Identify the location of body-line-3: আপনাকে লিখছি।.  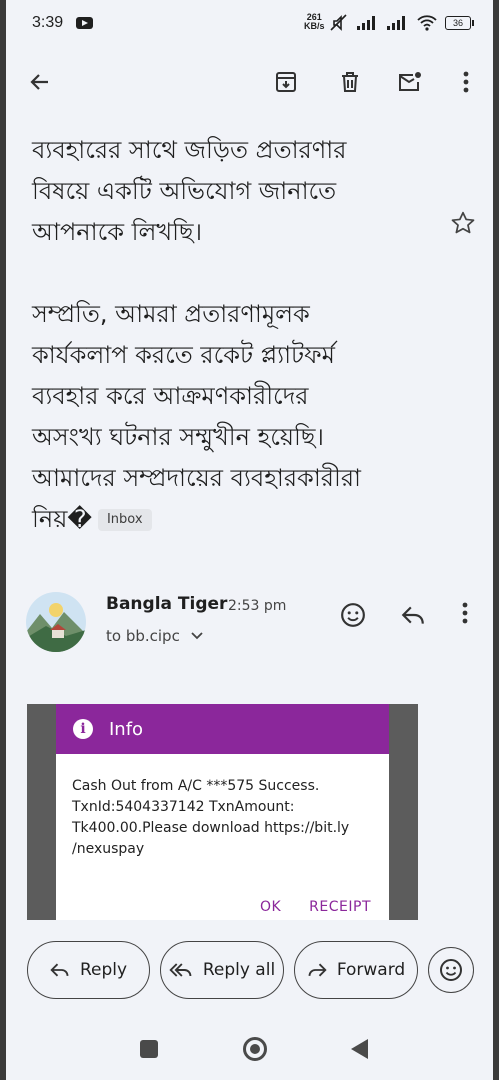
(117, 232).